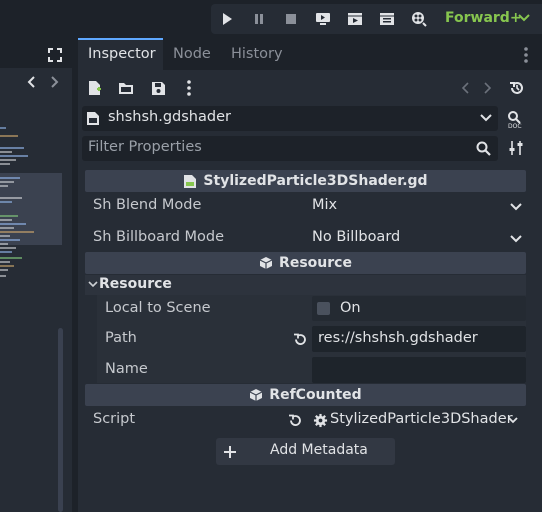  What do you see at coordinates (417, 206) in the screenshot?
I see `sh-blend-mode-select: Mix` at bounding box center [417, 206].